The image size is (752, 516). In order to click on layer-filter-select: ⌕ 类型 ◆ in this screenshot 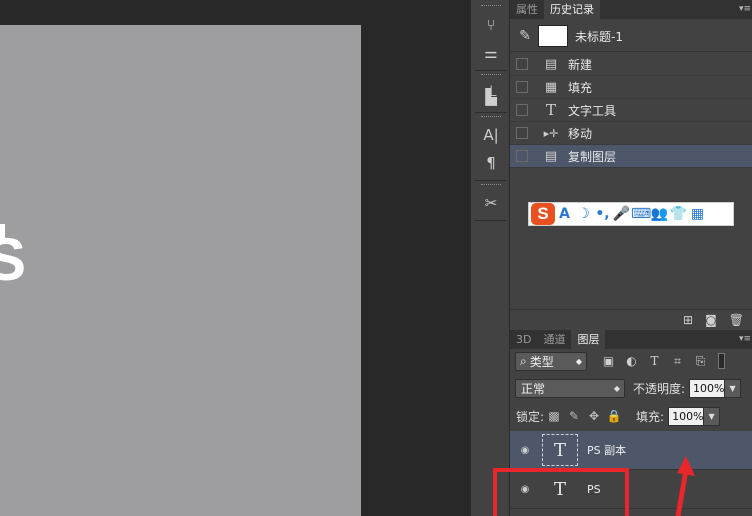, I will do `click(551, 361)`.